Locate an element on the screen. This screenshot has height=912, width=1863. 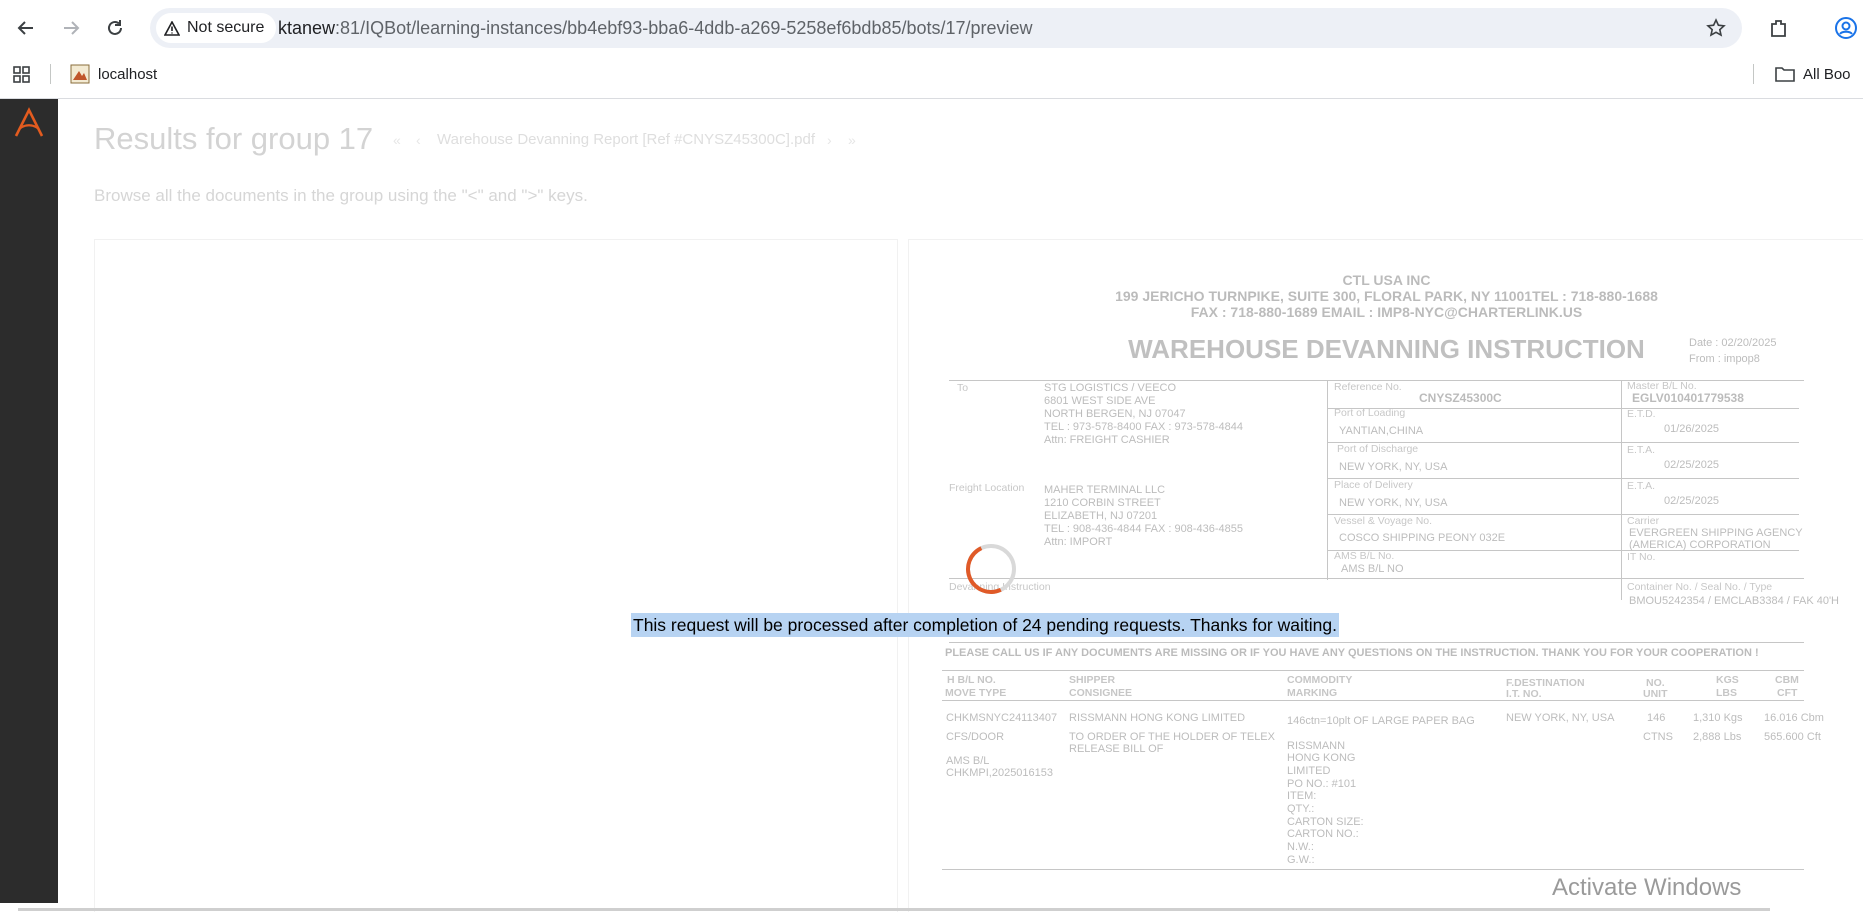
url-host: ktanew is located at coordinates (307, 28).